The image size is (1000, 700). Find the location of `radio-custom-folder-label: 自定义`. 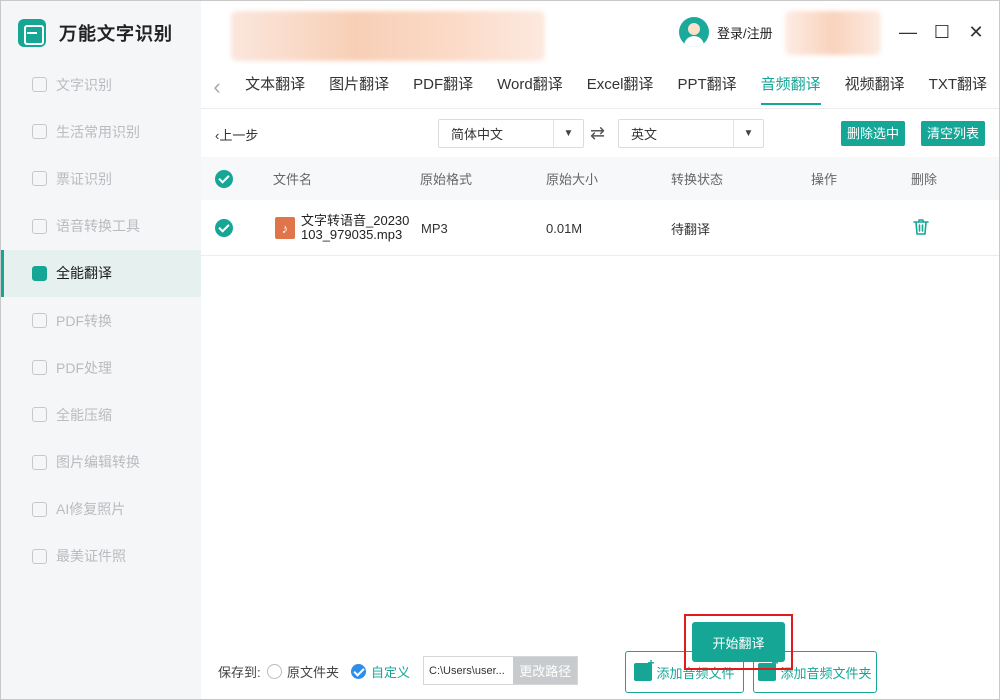

radio-custom-folder-label: 自定义 is located at coordinates (391, 672).